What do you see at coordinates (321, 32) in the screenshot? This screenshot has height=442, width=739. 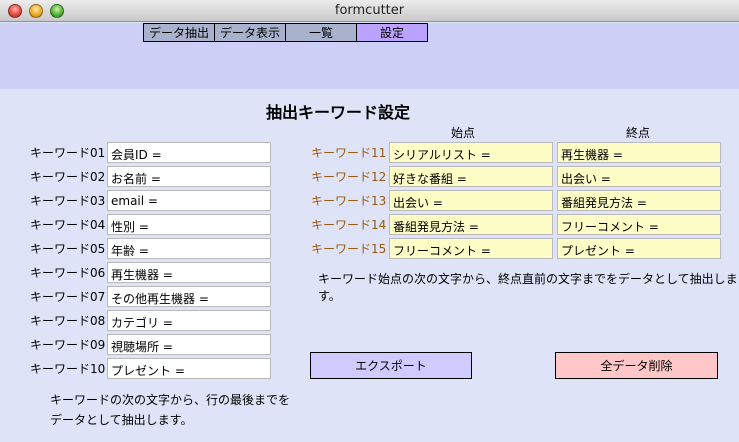 I see `tab-list: 一覧` at bounding box center [321, 32].